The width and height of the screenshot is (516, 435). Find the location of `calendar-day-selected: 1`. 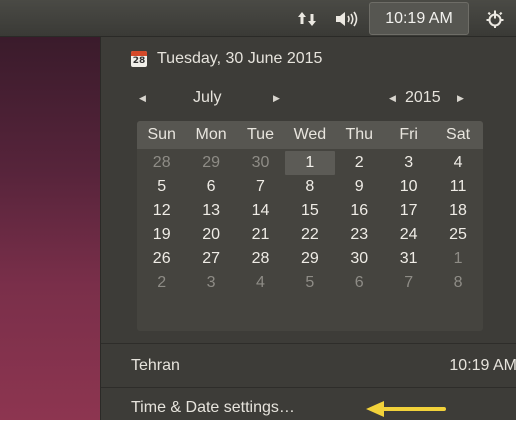

calendar-day-selected: 1 is located at coordinates (310, 163).